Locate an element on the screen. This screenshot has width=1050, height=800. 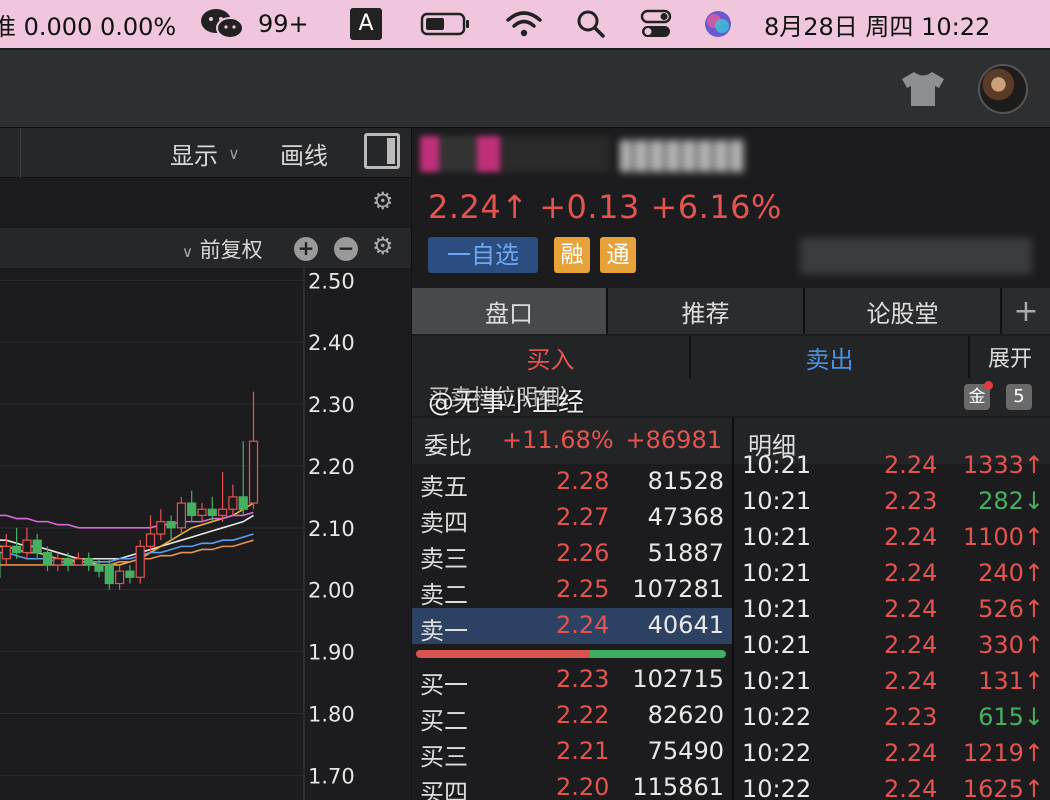
tick-row: 10:21 2.24 1333↑ is located at coordinates (892, 466).